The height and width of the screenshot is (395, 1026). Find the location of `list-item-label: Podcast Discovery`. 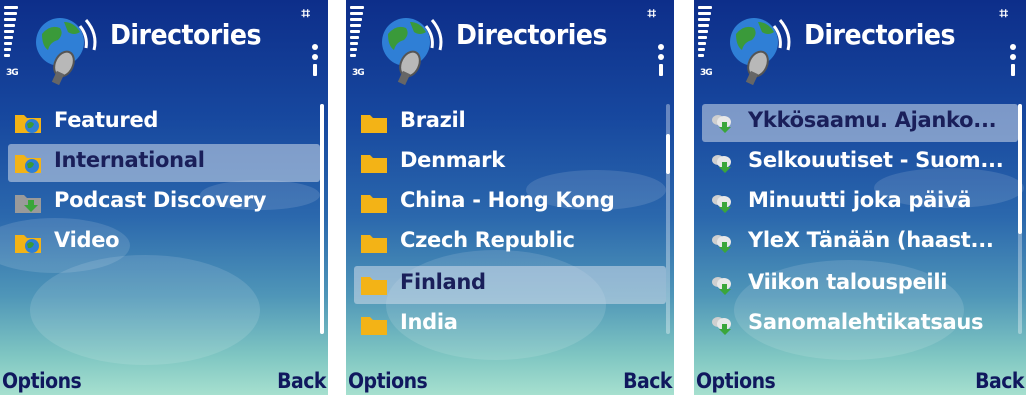

list-item-label: Podcast Discovery is located at coordinates (160, 200).